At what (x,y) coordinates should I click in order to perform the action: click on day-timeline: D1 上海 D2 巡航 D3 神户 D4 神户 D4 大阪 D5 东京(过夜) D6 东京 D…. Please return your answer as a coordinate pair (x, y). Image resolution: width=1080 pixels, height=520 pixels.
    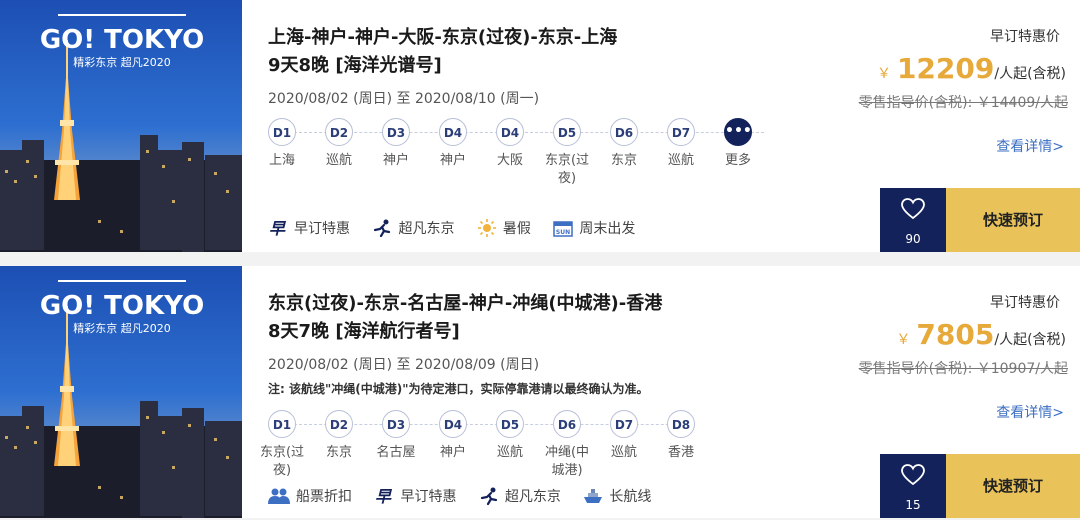
    Looking at the image, I should click on (528, 158).